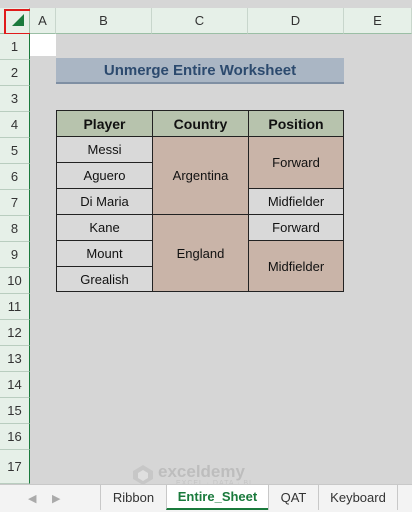  Describe the element at coordinates (104, 149) in the screenshot. I see `player-cell: Messi` at that location.